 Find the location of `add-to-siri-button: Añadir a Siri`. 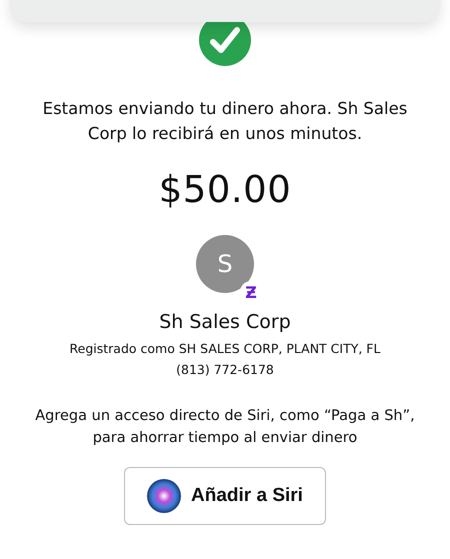

add-to-siri-button: Añadir a Siri is located at coordinates (225, 496).